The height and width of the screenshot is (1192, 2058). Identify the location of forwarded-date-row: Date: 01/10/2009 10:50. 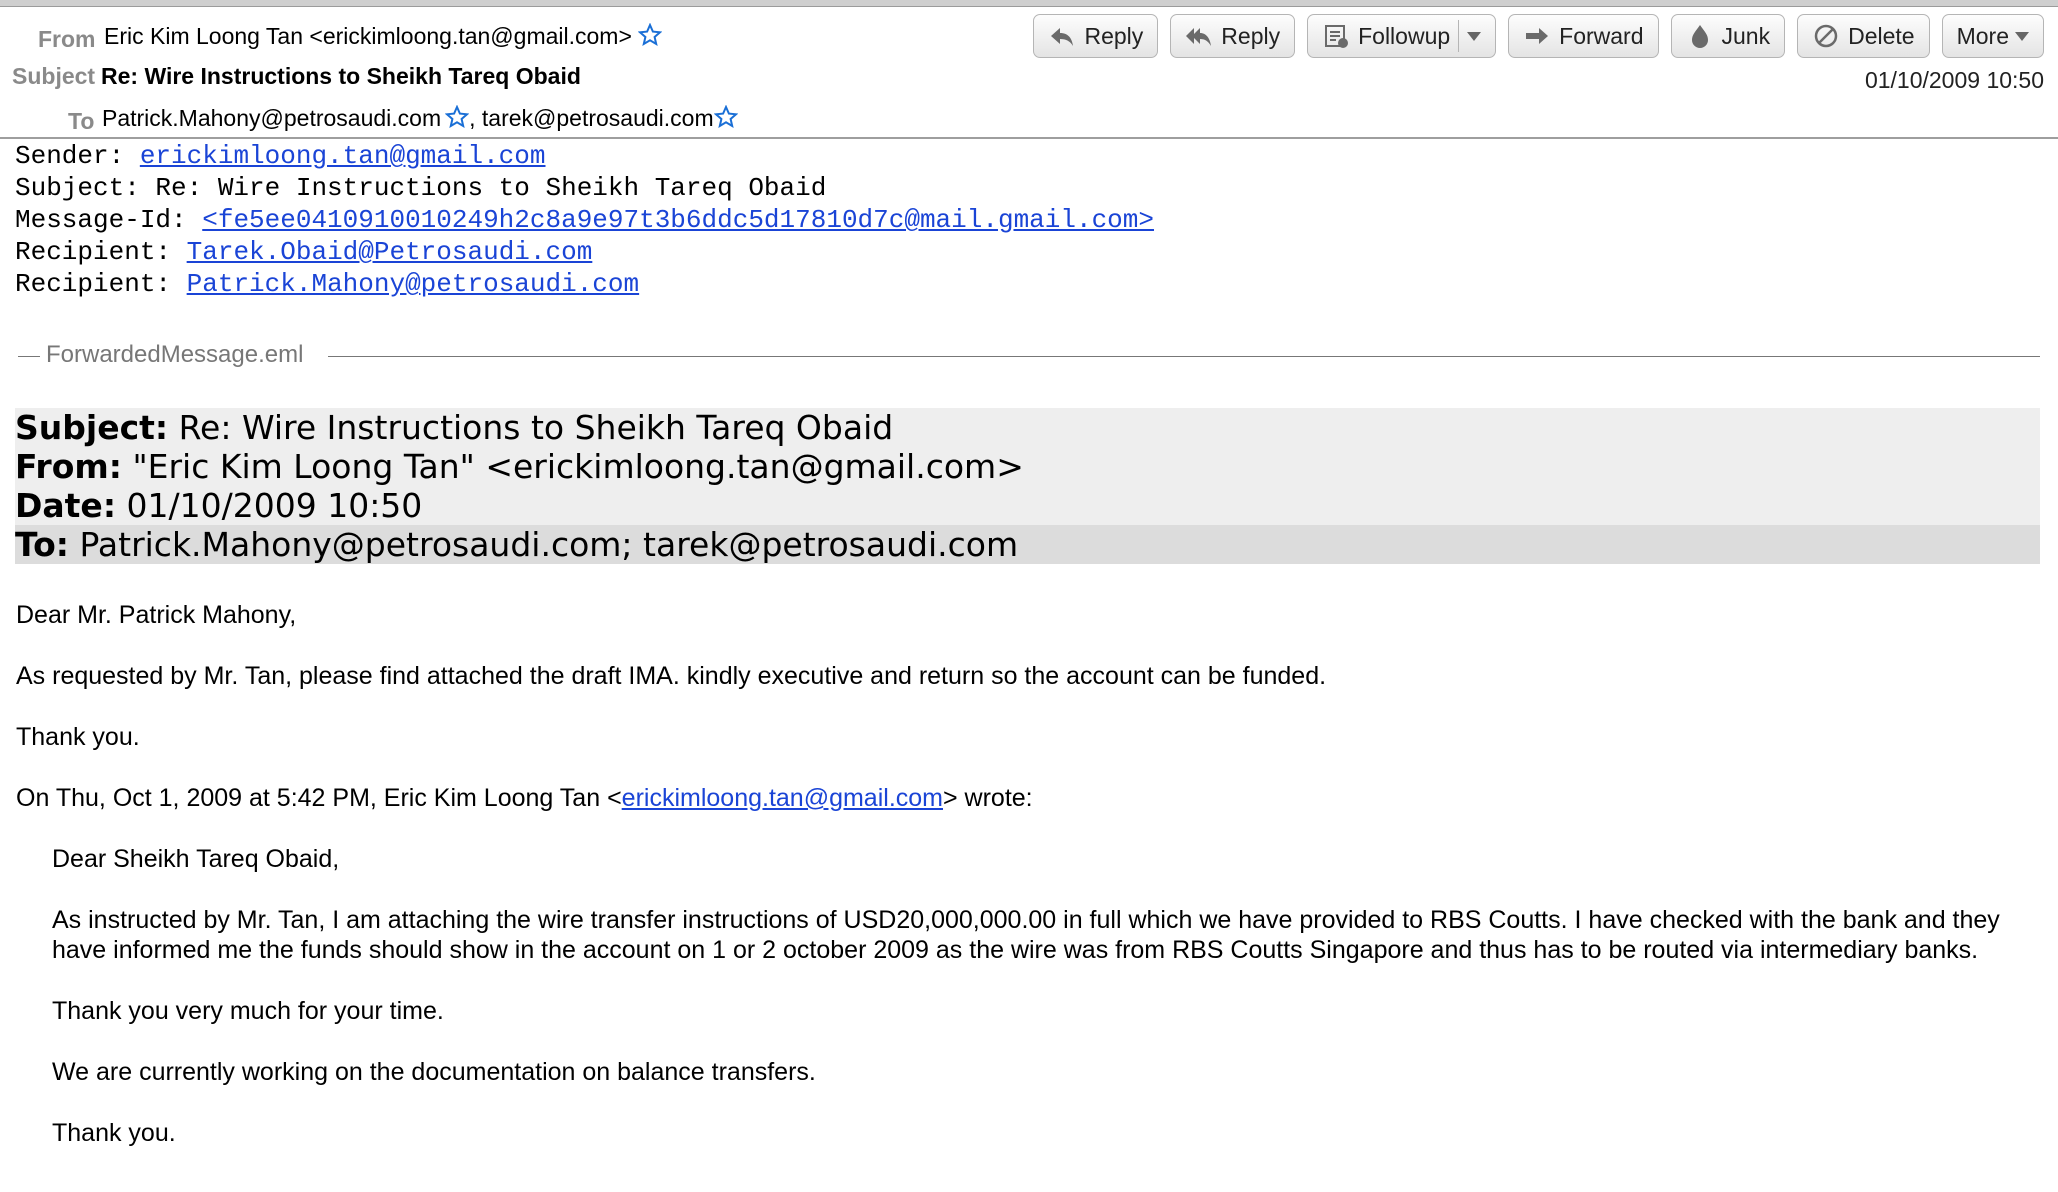
(1027, 505).